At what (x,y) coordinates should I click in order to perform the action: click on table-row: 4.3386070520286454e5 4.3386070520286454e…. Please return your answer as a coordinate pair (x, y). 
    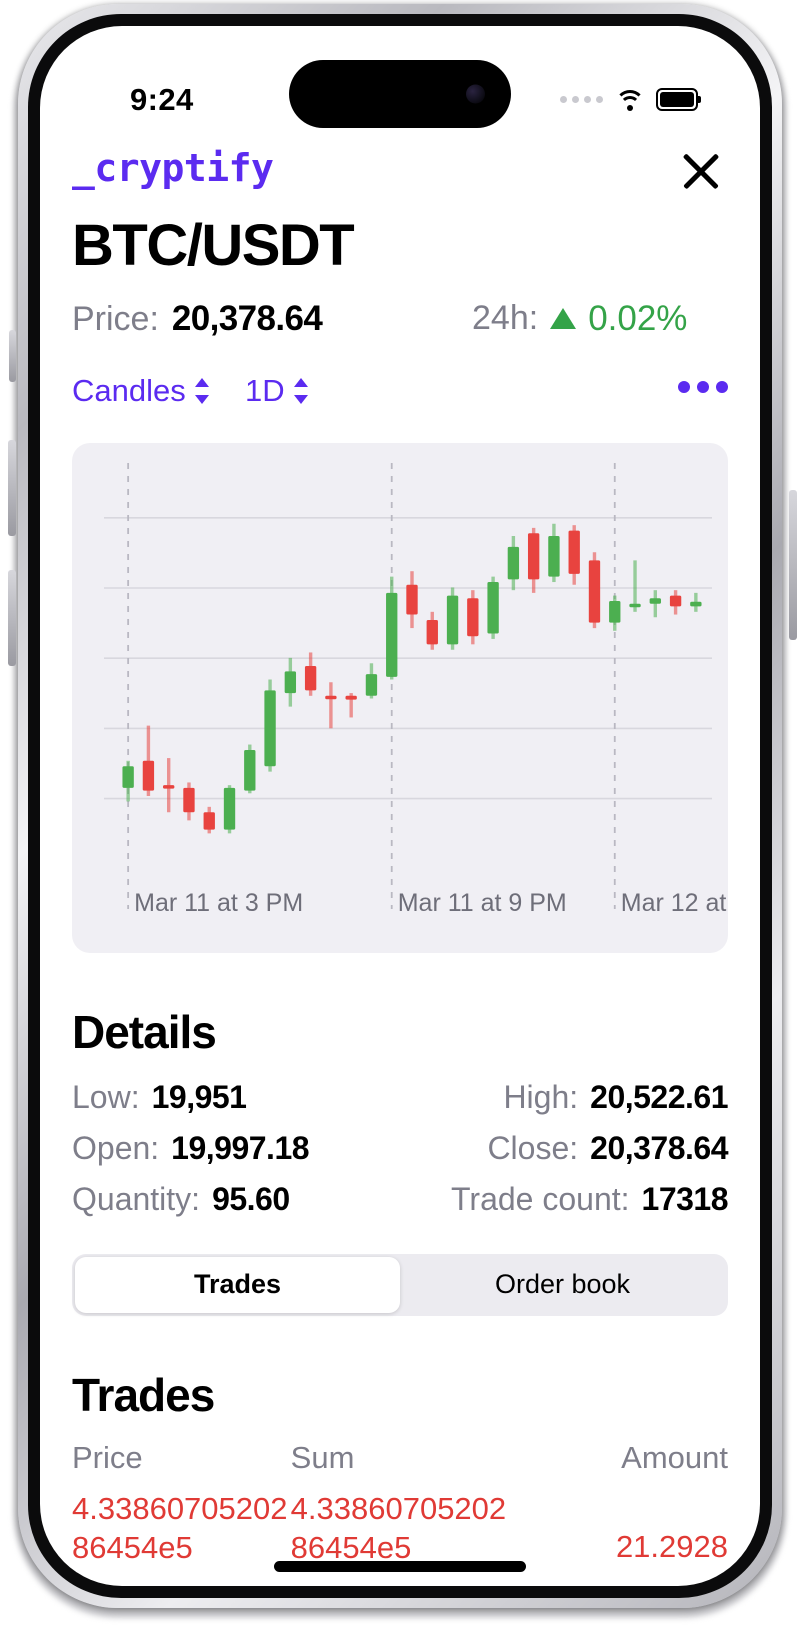
    Looking at the image, I should click on (400, 1529).